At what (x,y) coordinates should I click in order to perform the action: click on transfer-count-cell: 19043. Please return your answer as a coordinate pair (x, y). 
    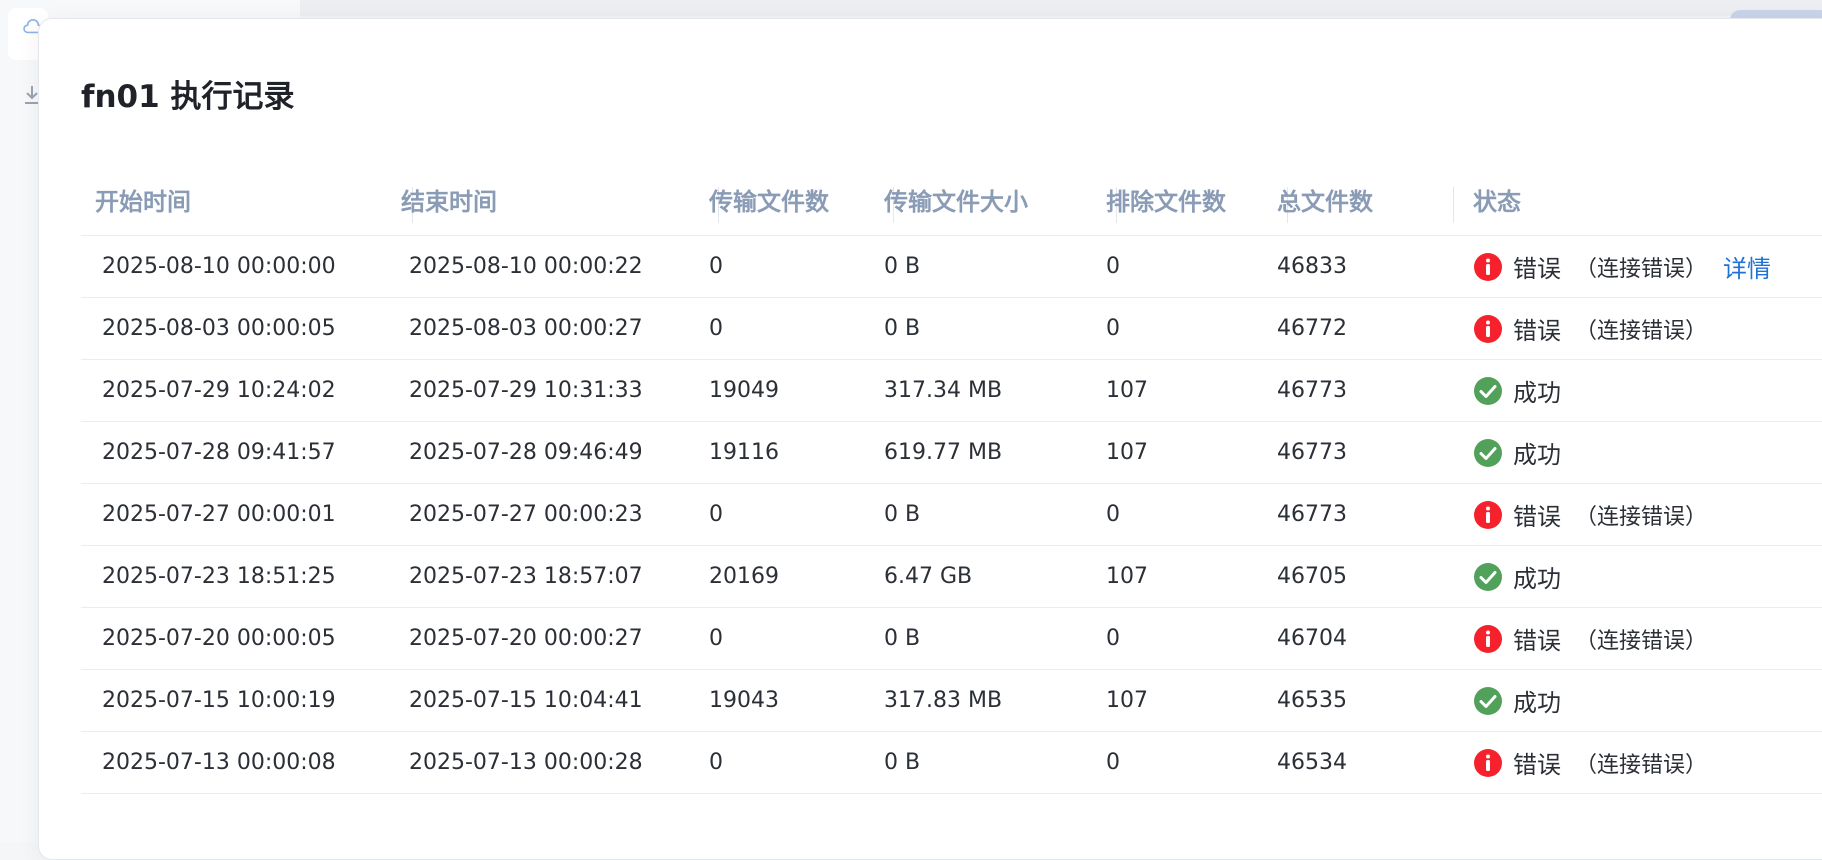
    Looking at the image, I should click on (744, 700).